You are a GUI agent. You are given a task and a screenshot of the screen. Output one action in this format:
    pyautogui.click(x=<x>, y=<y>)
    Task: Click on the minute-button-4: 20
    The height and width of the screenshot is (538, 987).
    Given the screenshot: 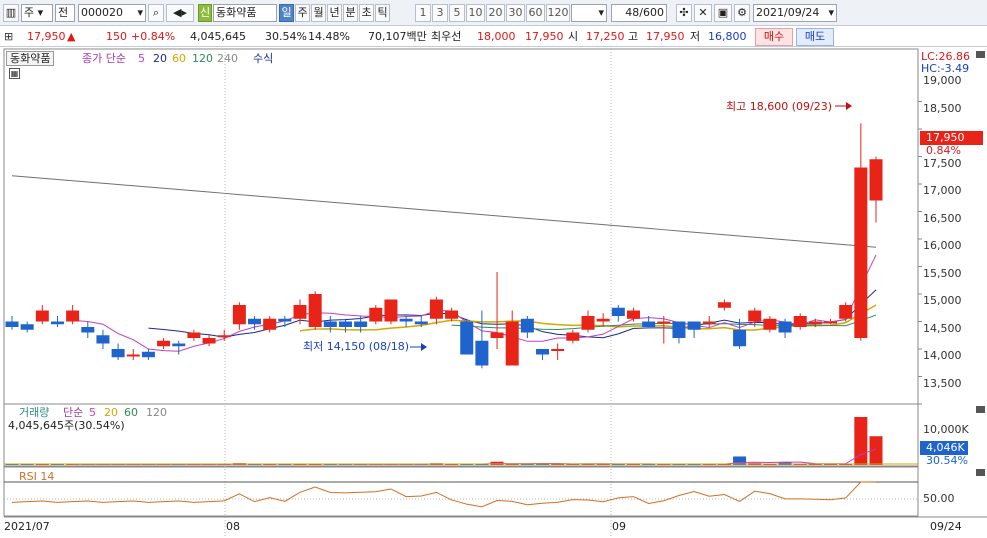 What is the action you would take?
    pyautogui.click(x=495, y=13)
    